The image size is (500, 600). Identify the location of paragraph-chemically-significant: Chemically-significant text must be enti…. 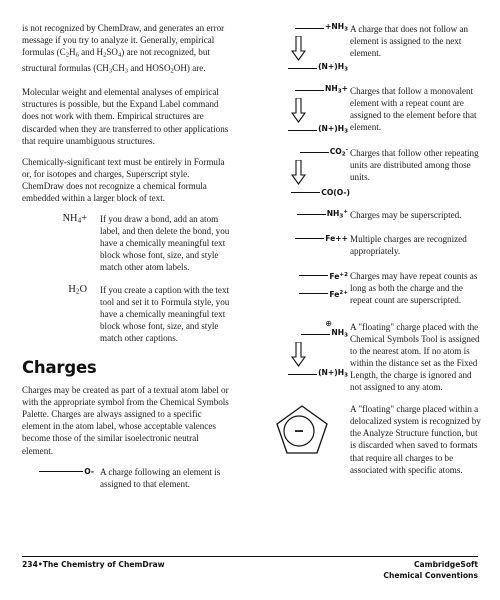
(123, 179).